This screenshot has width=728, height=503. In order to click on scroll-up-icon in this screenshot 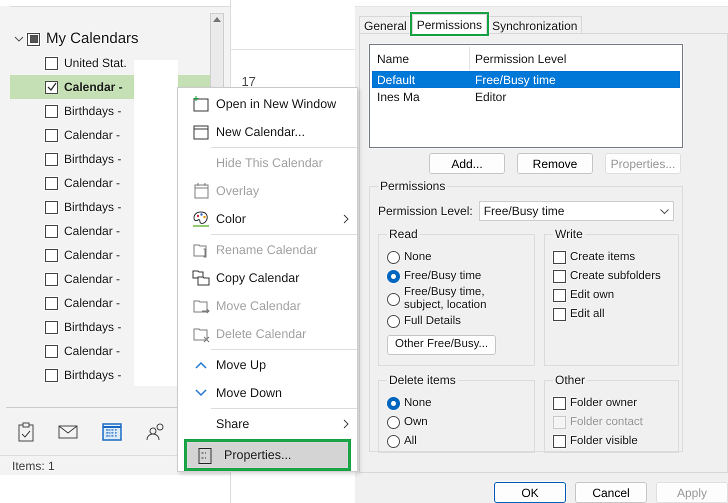, I will do `click(217, 19)`.